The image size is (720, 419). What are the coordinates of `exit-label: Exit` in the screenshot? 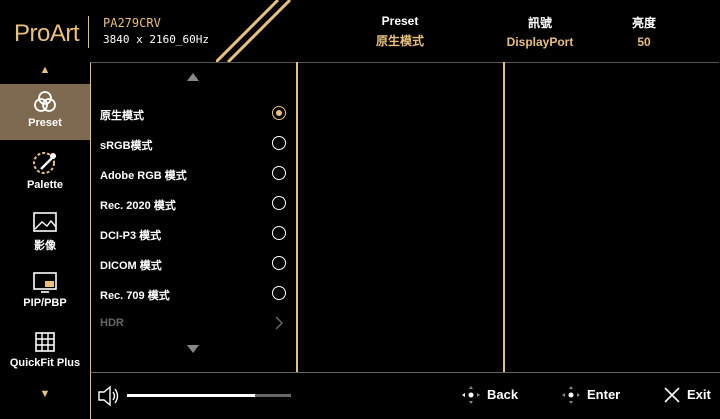 It's located at (699, 394).